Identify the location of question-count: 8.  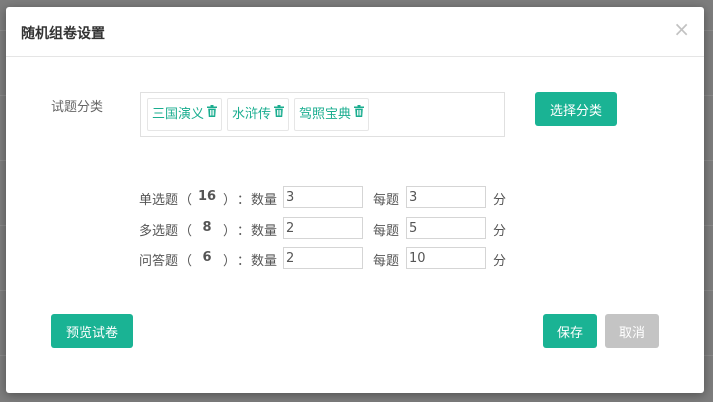
(207, 227).